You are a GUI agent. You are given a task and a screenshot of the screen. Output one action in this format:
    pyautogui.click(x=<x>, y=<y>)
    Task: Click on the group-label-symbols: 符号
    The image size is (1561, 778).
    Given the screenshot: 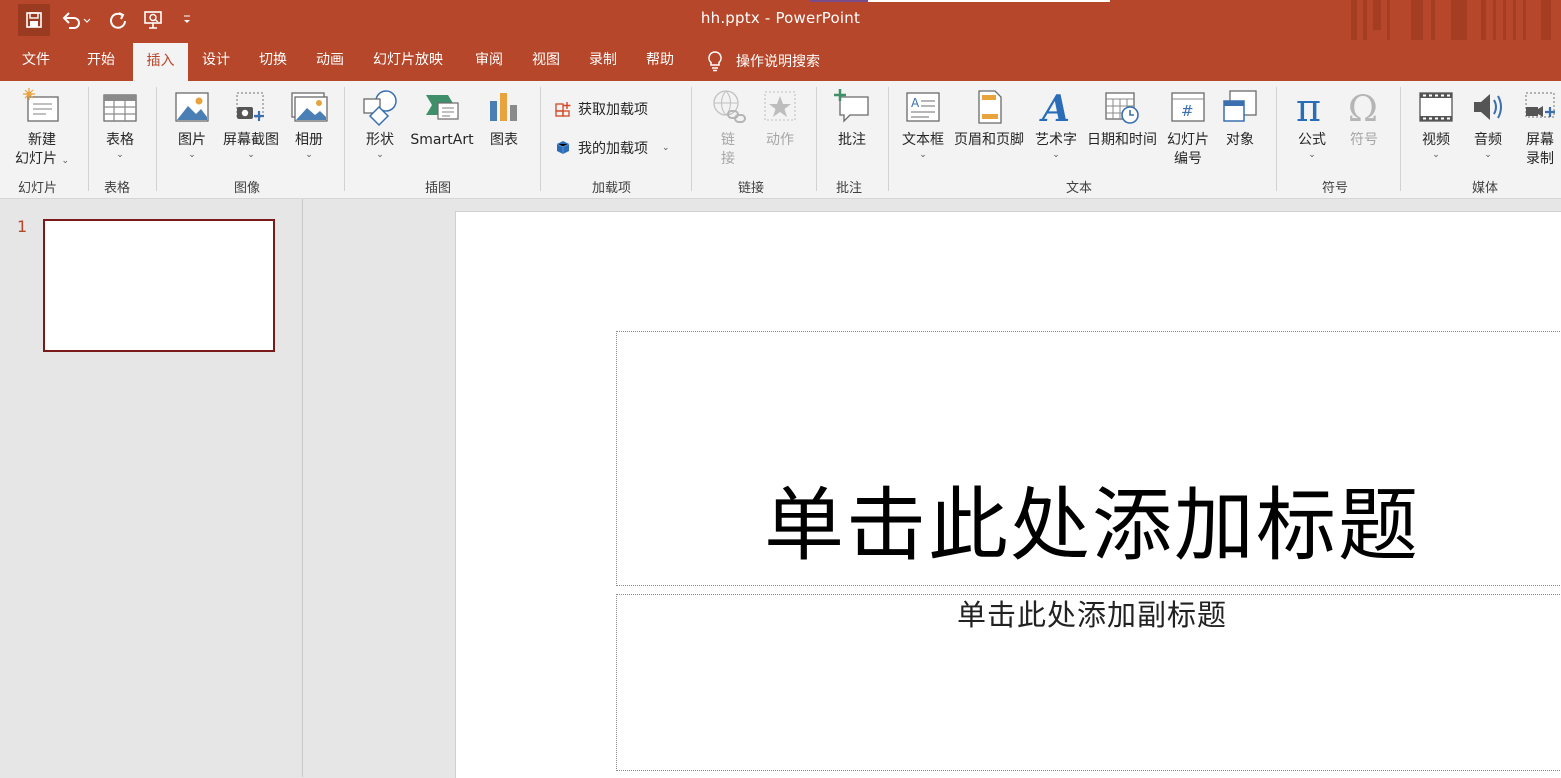 What is the action you would take?
    pyautogui.click(x=1335, y=188)
    